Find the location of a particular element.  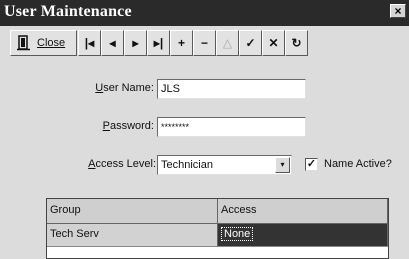

cell-access-value: None is located at coordinates (237, 234).